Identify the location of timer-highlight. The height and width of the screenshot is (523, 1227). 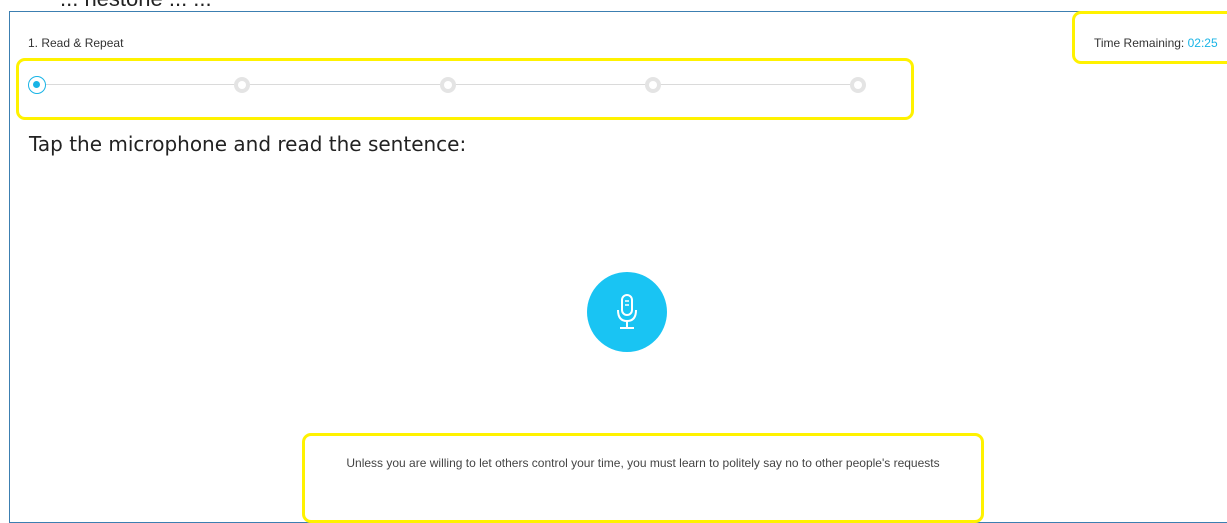
(1149, 37).